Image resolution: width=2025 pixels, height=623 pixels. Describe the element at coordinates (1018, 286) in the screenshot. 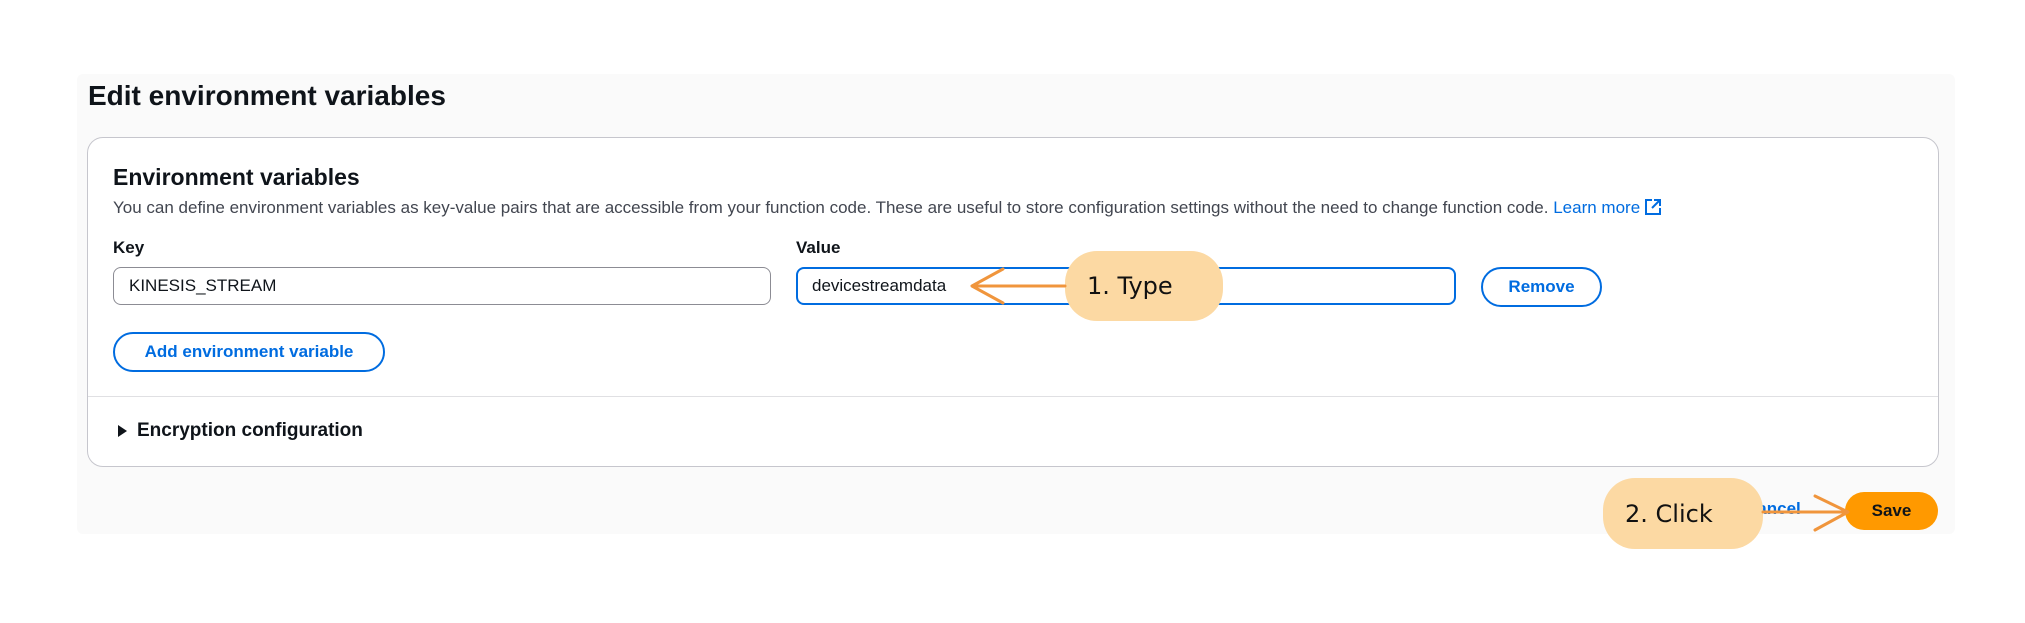

I see `step1-arrow` at that location.